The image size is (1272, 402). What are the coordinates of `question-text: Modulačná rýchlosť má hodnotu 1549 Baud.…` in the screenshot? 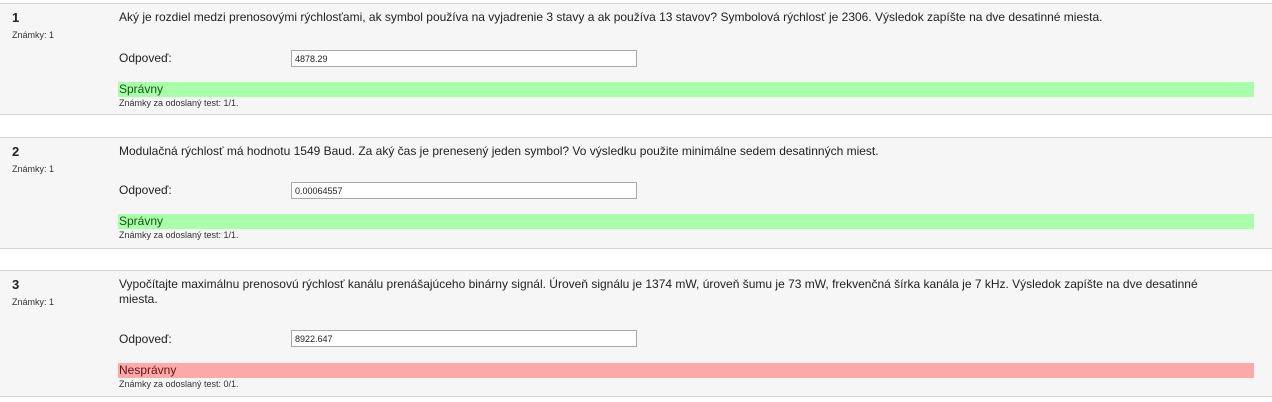 It's located at (499, 151).